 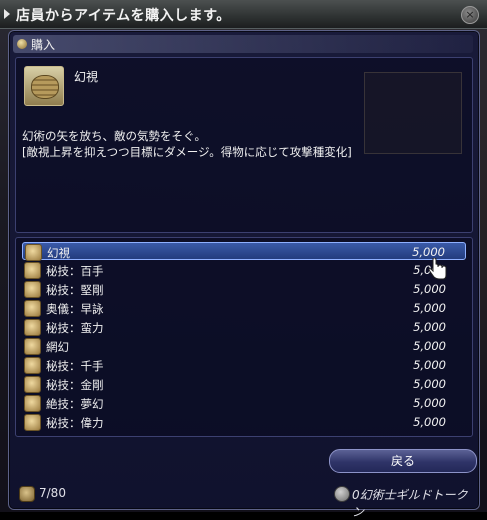 What do you see at coordinates (75, 385) in the screenshot?
I see `item-label: 秘技：金剛` at bounding box center [75, 385].